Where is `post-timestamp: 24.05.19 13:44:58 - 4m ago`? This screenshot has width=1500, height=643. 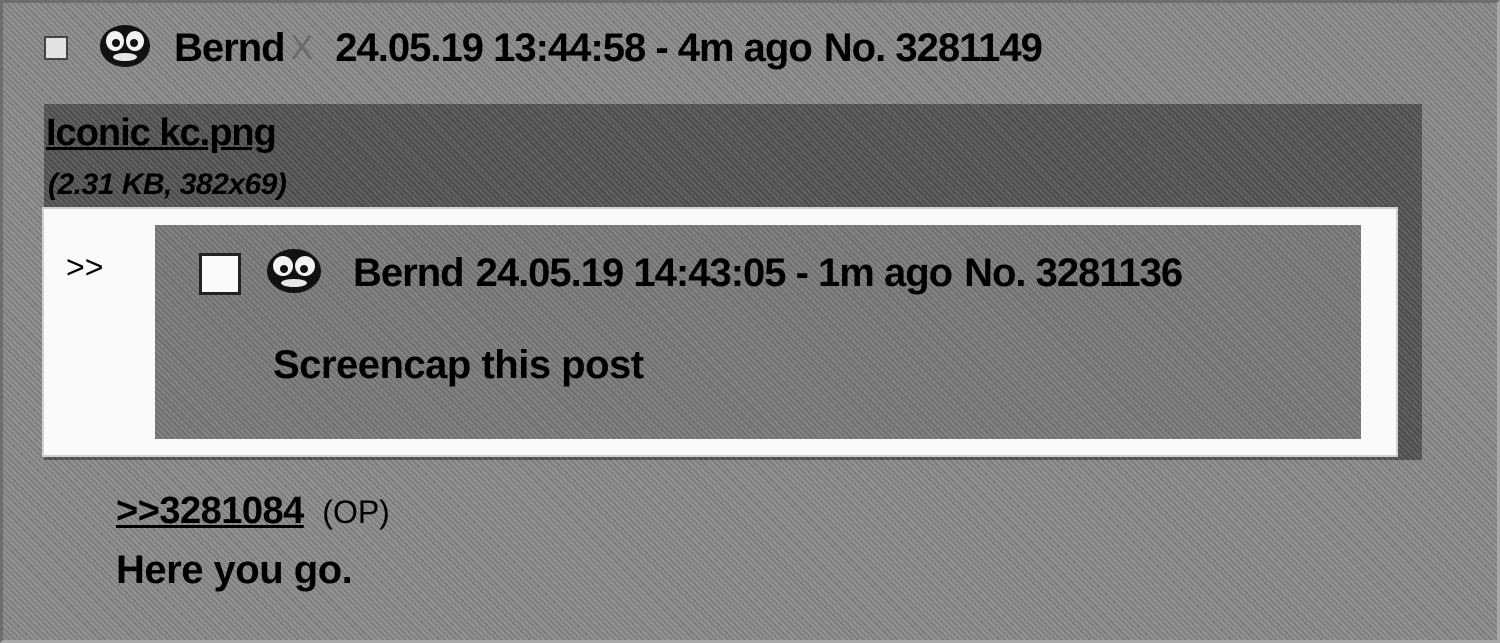
post-timestamp: 24.05.19 13:44:58 - 4m ago is located at coordinates (574, 47).